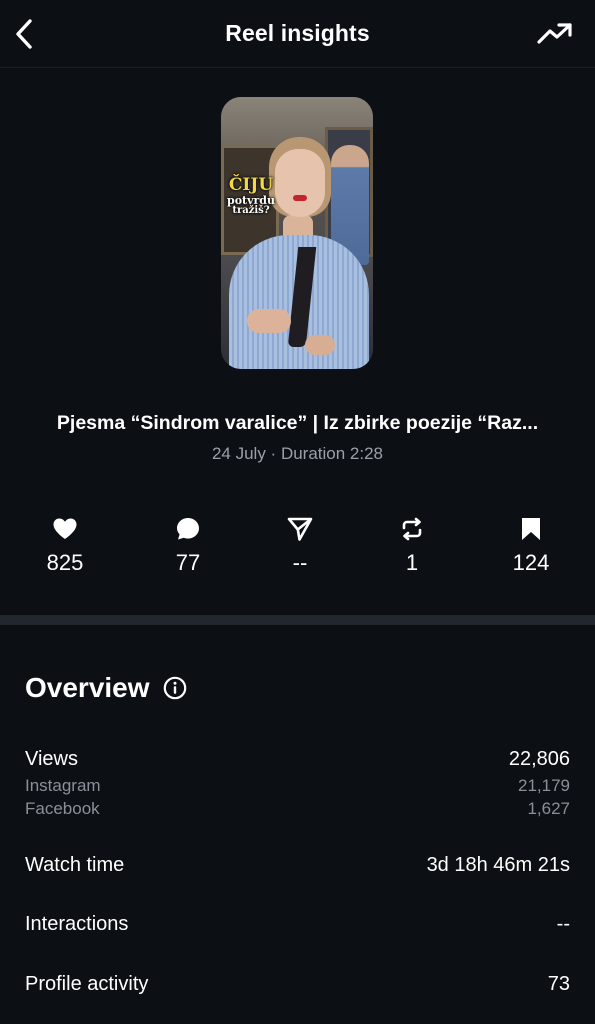 This screenshot has width=595, height=1024. What do you see at coordinates (297, 759) in the screenshot?
I see `views-row: Views 22,806` at bounding box center [297, 759].